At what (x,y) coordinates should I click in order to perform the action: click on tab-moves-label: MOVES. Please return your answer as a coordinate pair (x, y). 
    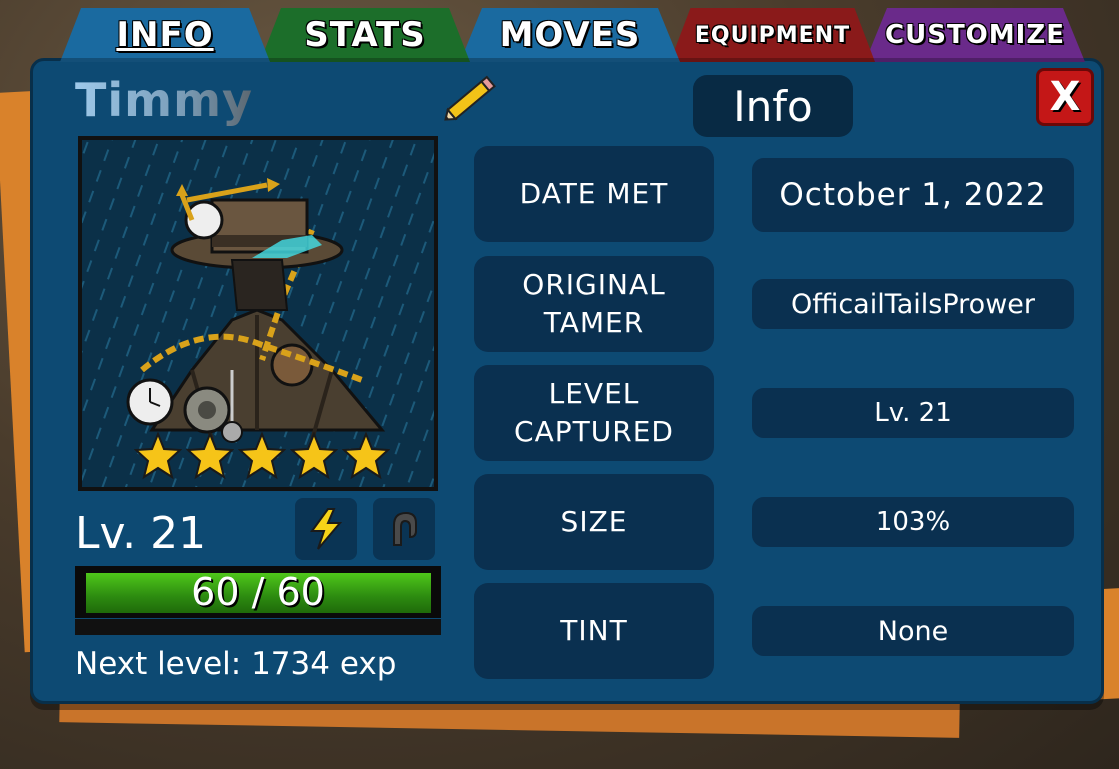
    Looking at the image, I should click on (570, 35).